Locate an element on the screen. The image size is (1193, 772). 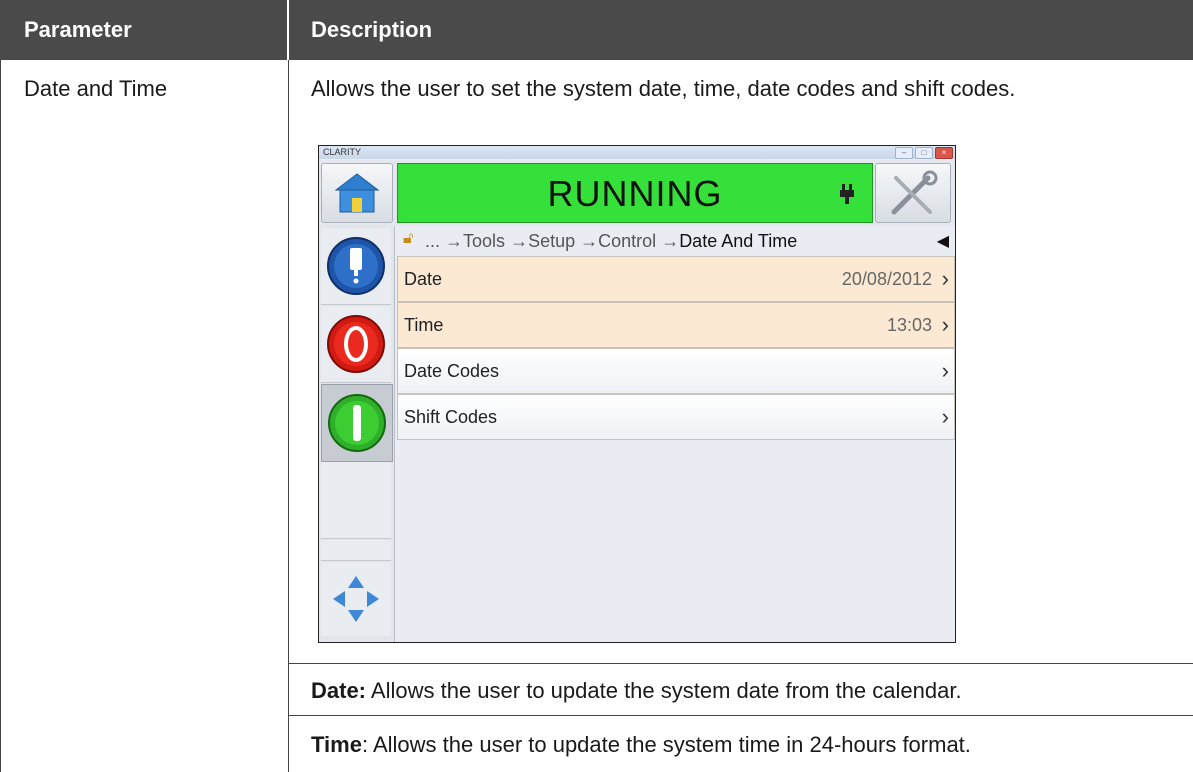
maximize-icon: □ is located at coordinates (924, 153).